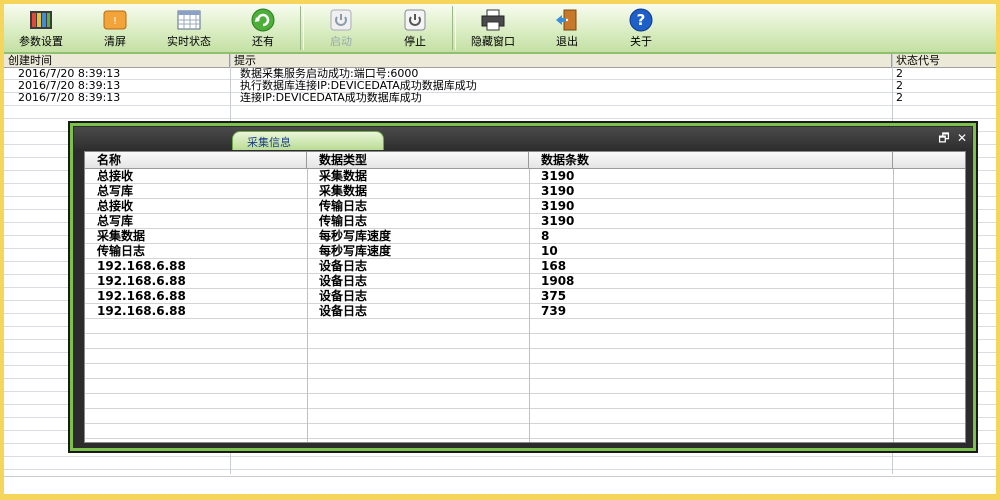  Describe the element at coordinates (41, 41) in the screenshot. I see `settings-label: 参数设置` at that location.